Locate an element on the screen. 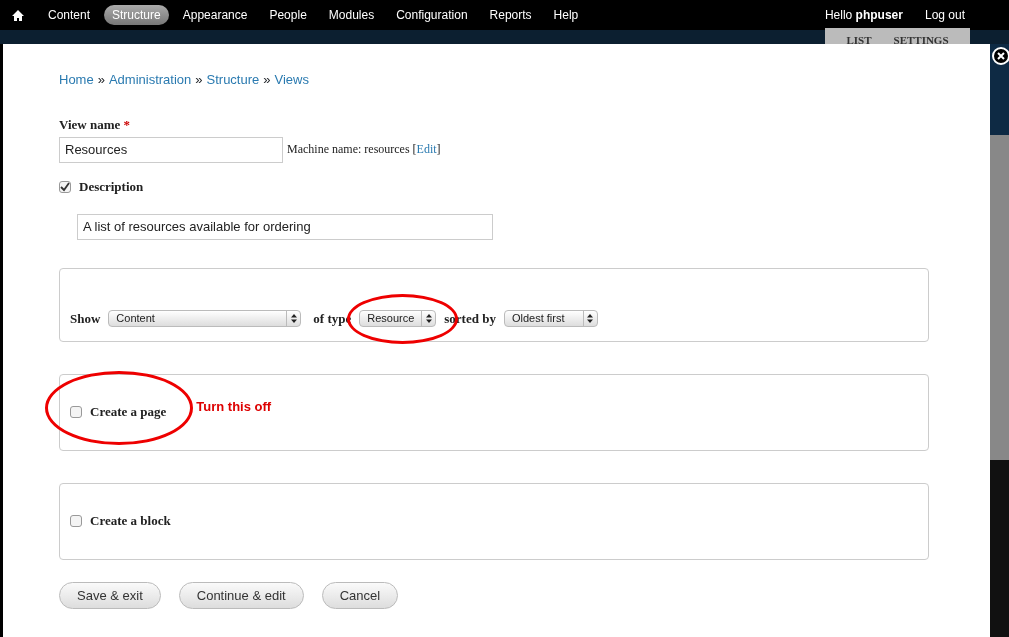 Image resolution: width=1009 pixels, height=637 pixels. breadcrumb-link: Home is located at coordinates (76, 79).